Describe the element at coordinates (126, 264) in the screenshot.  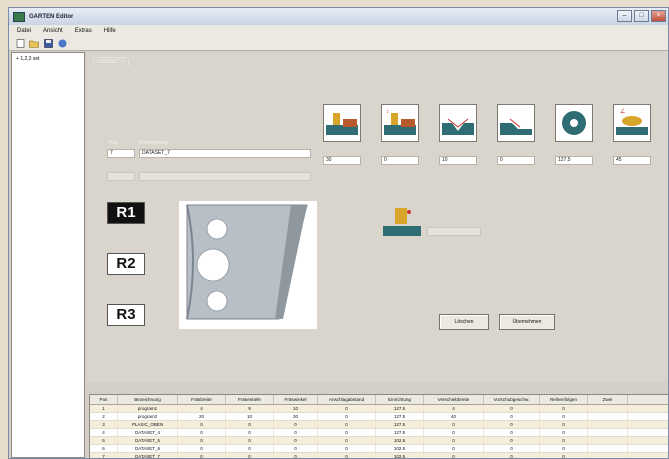
I see `radius-r2-button: R2` at that location.